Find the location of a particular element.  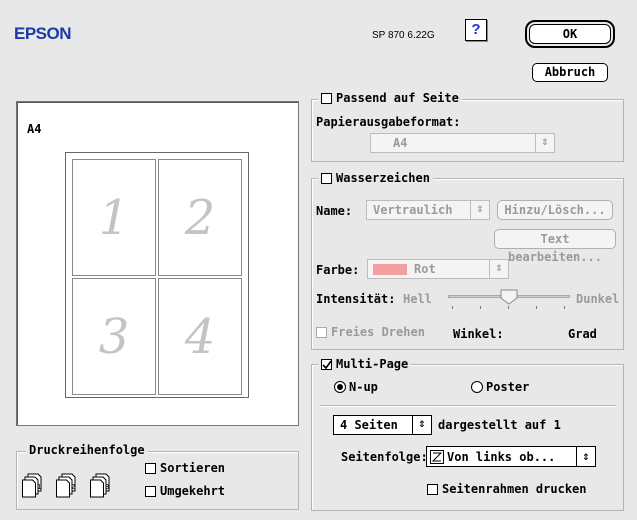

preview-page-3: 3 is located at coordinates (114, 336).